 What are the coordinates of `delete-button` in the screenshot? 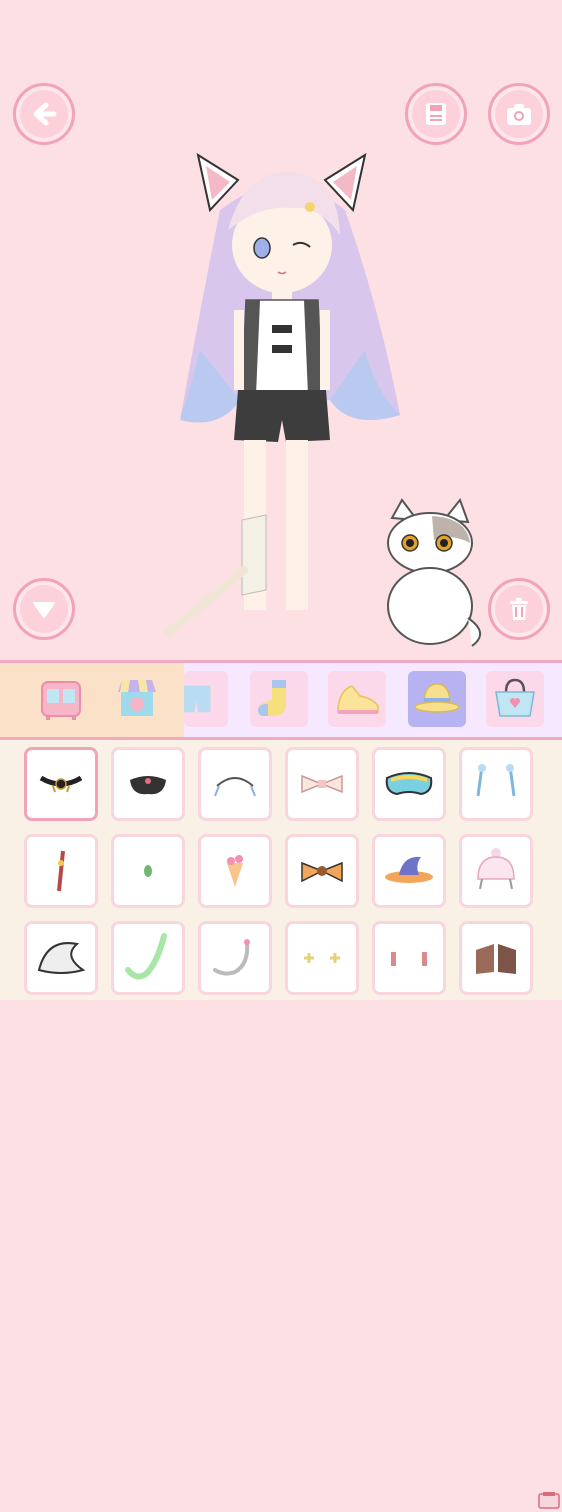 It's located at (519, 609).